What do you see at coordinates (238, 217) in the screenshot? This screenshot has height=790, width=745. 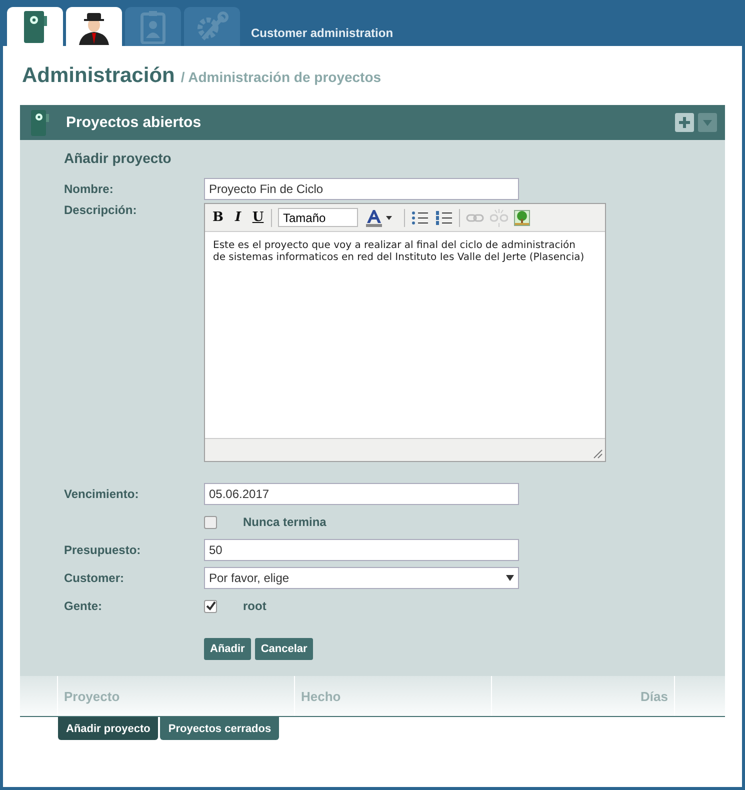 I see `italic-button: I` at bounding box center [238, 217].